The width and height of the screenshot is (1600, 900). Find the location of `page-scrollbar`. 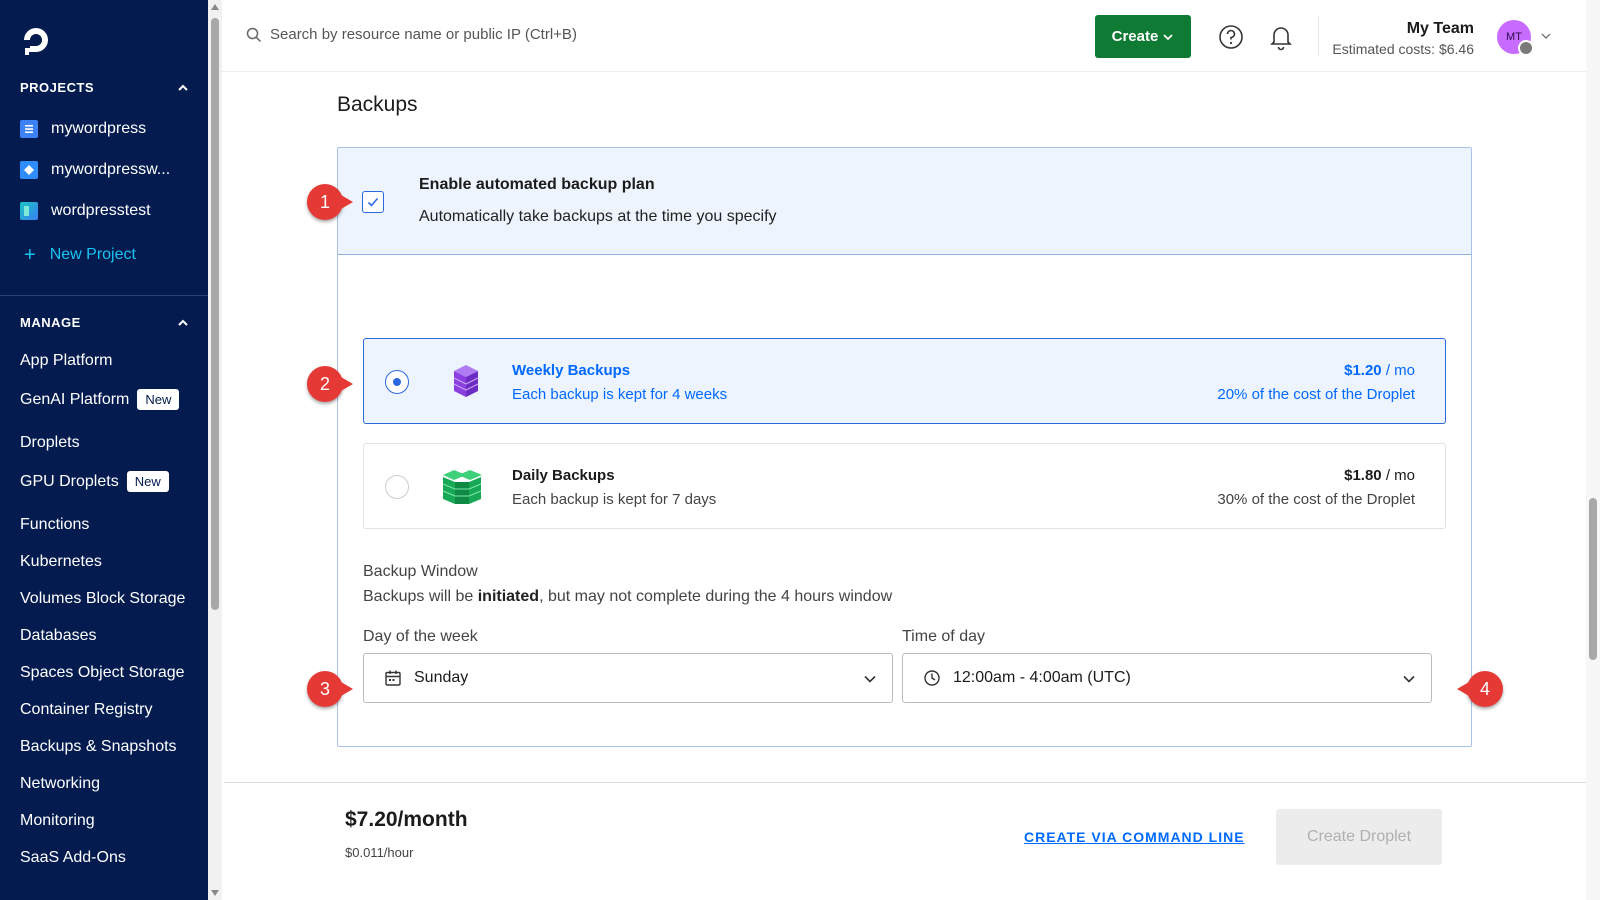

page-scrollbar is located at coordinates (1593, 450).